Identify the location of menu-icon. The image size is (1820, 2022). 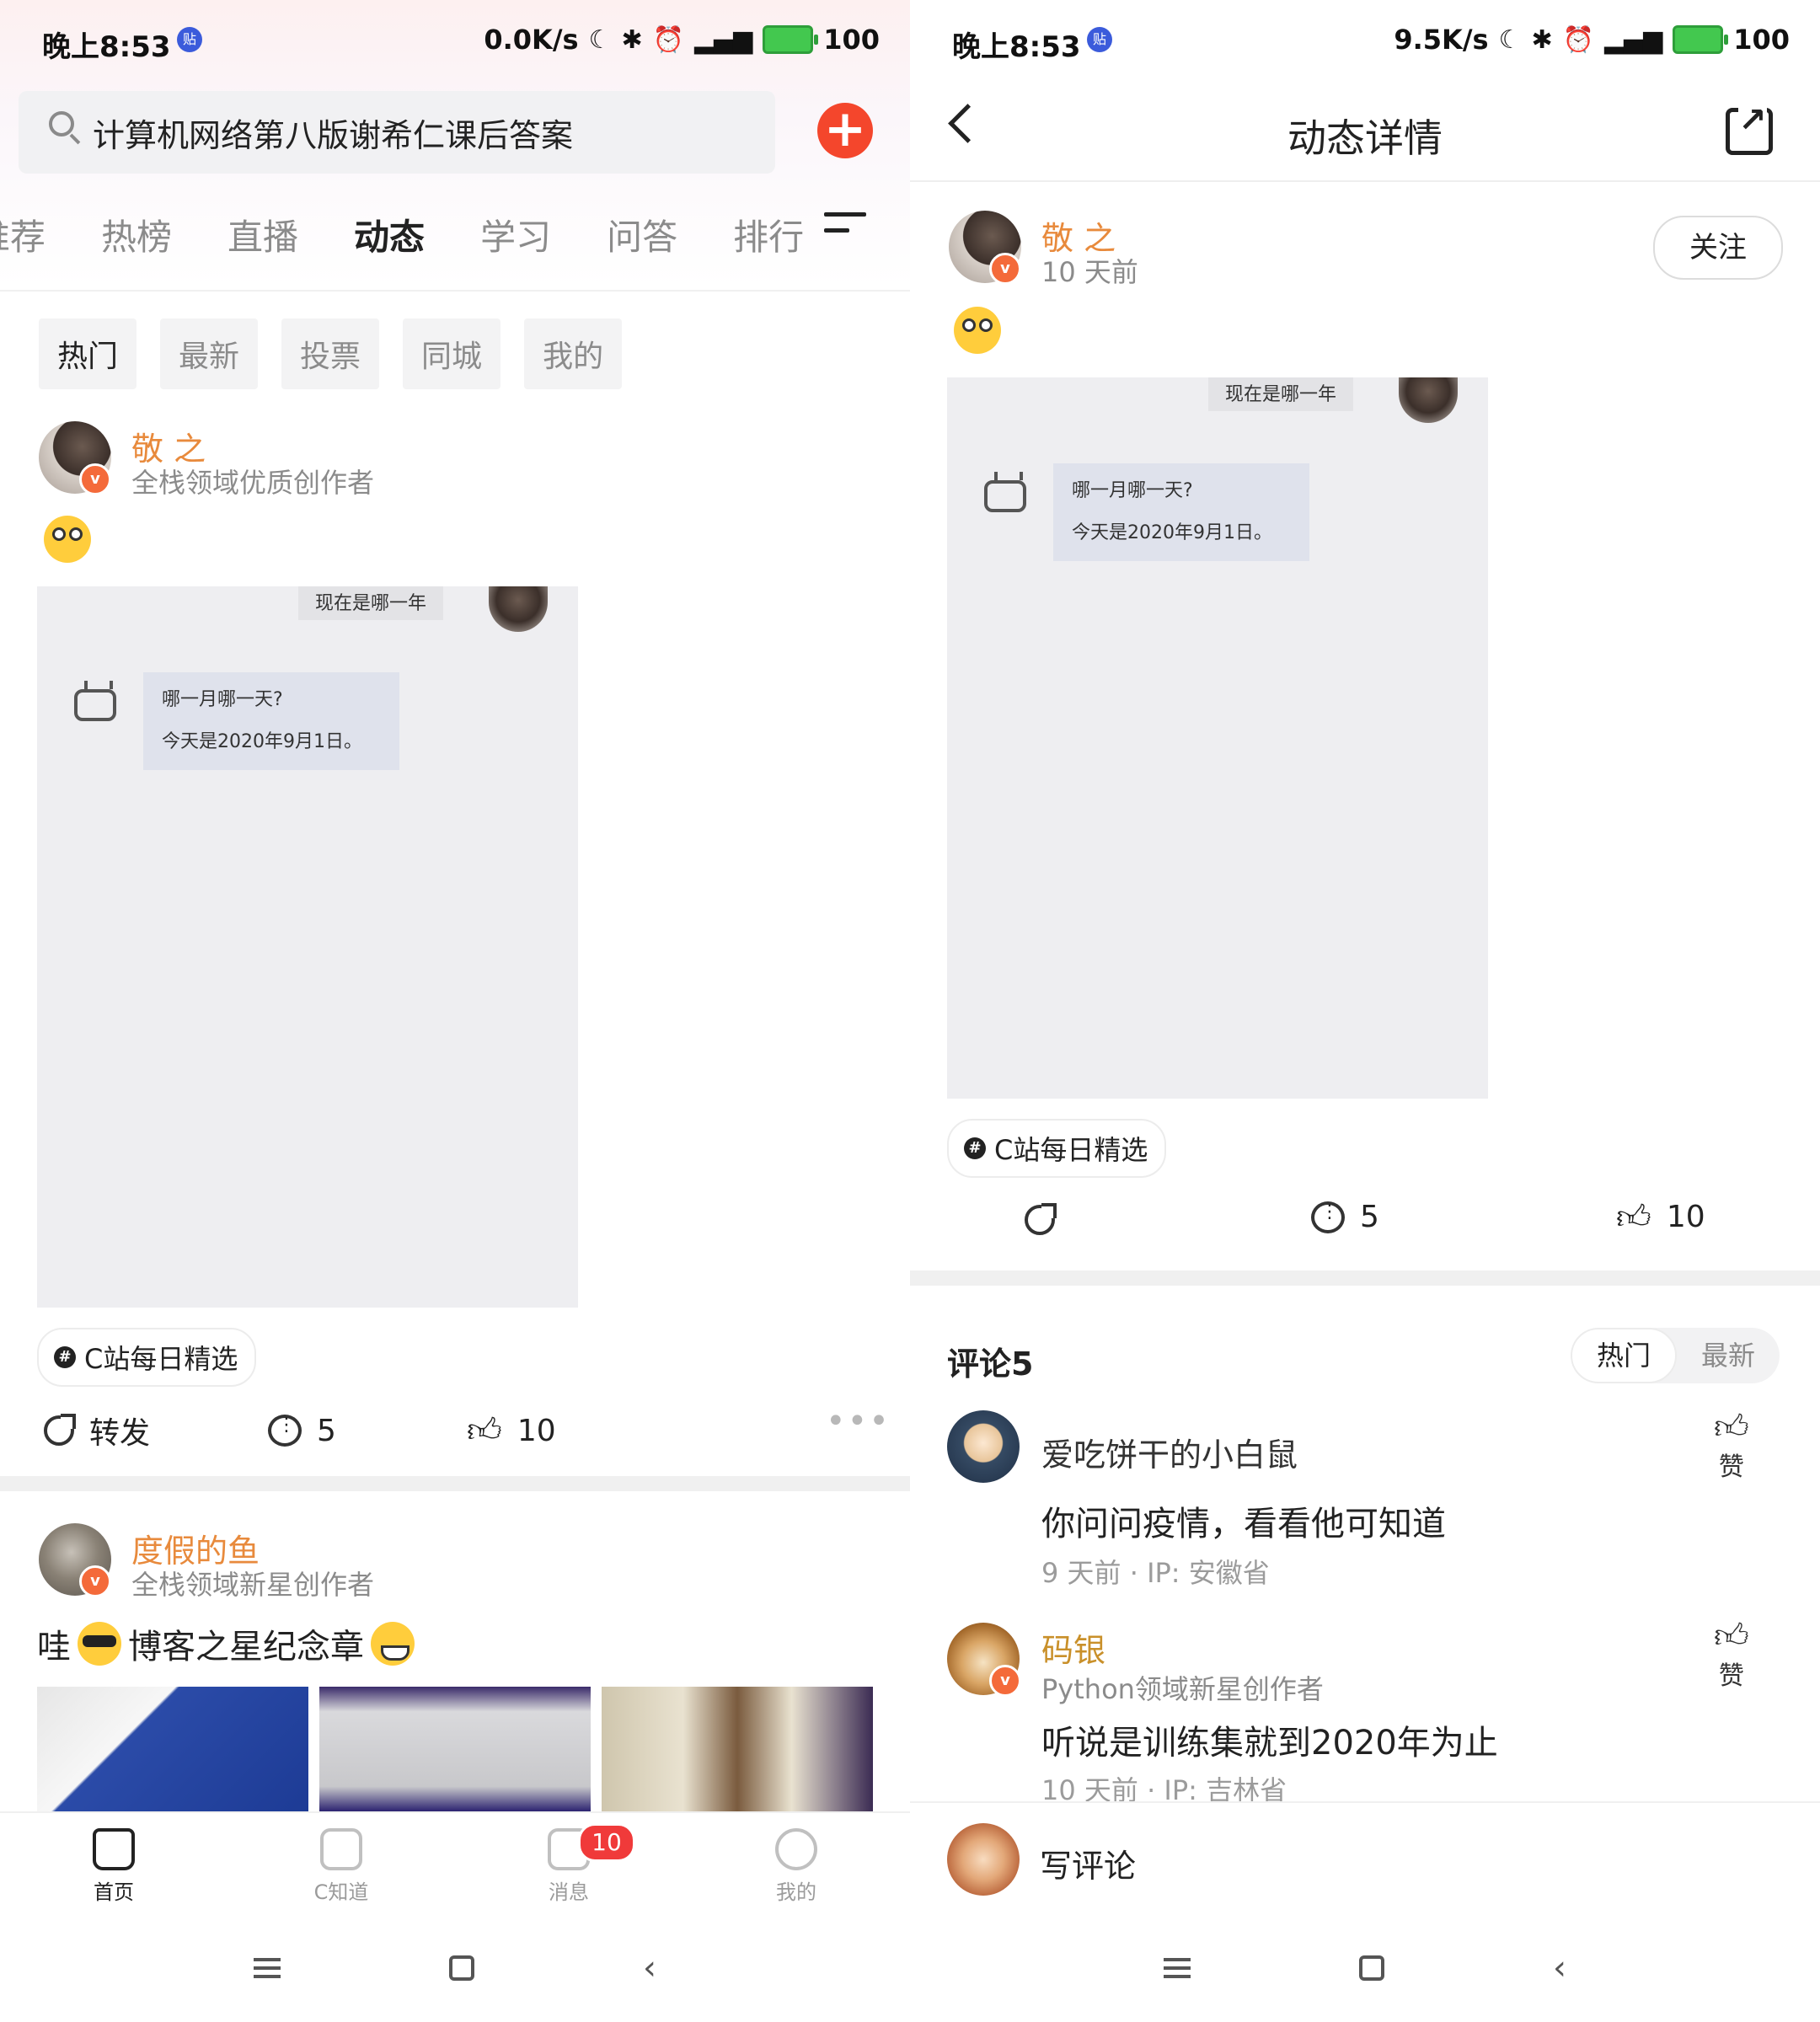
(845, 230).